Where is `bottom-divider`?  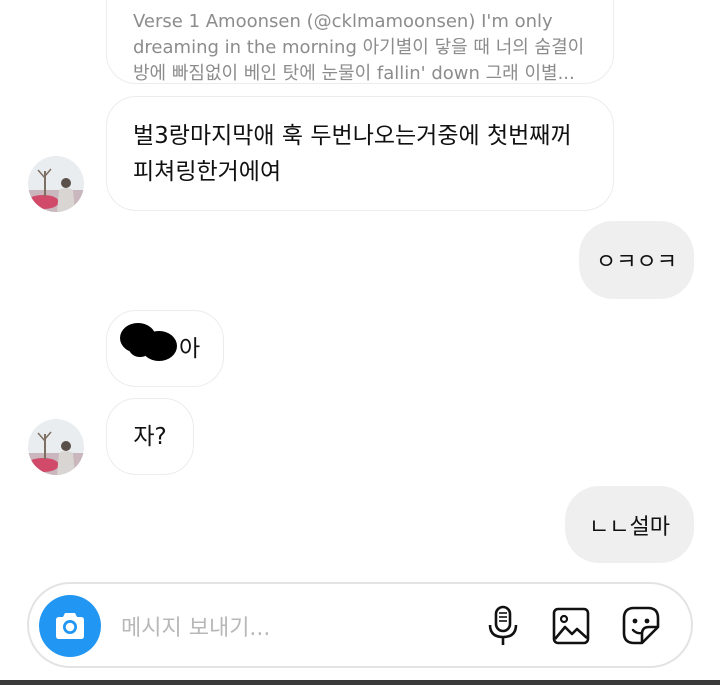 bottom-divider is located at coordinates (360, 682).